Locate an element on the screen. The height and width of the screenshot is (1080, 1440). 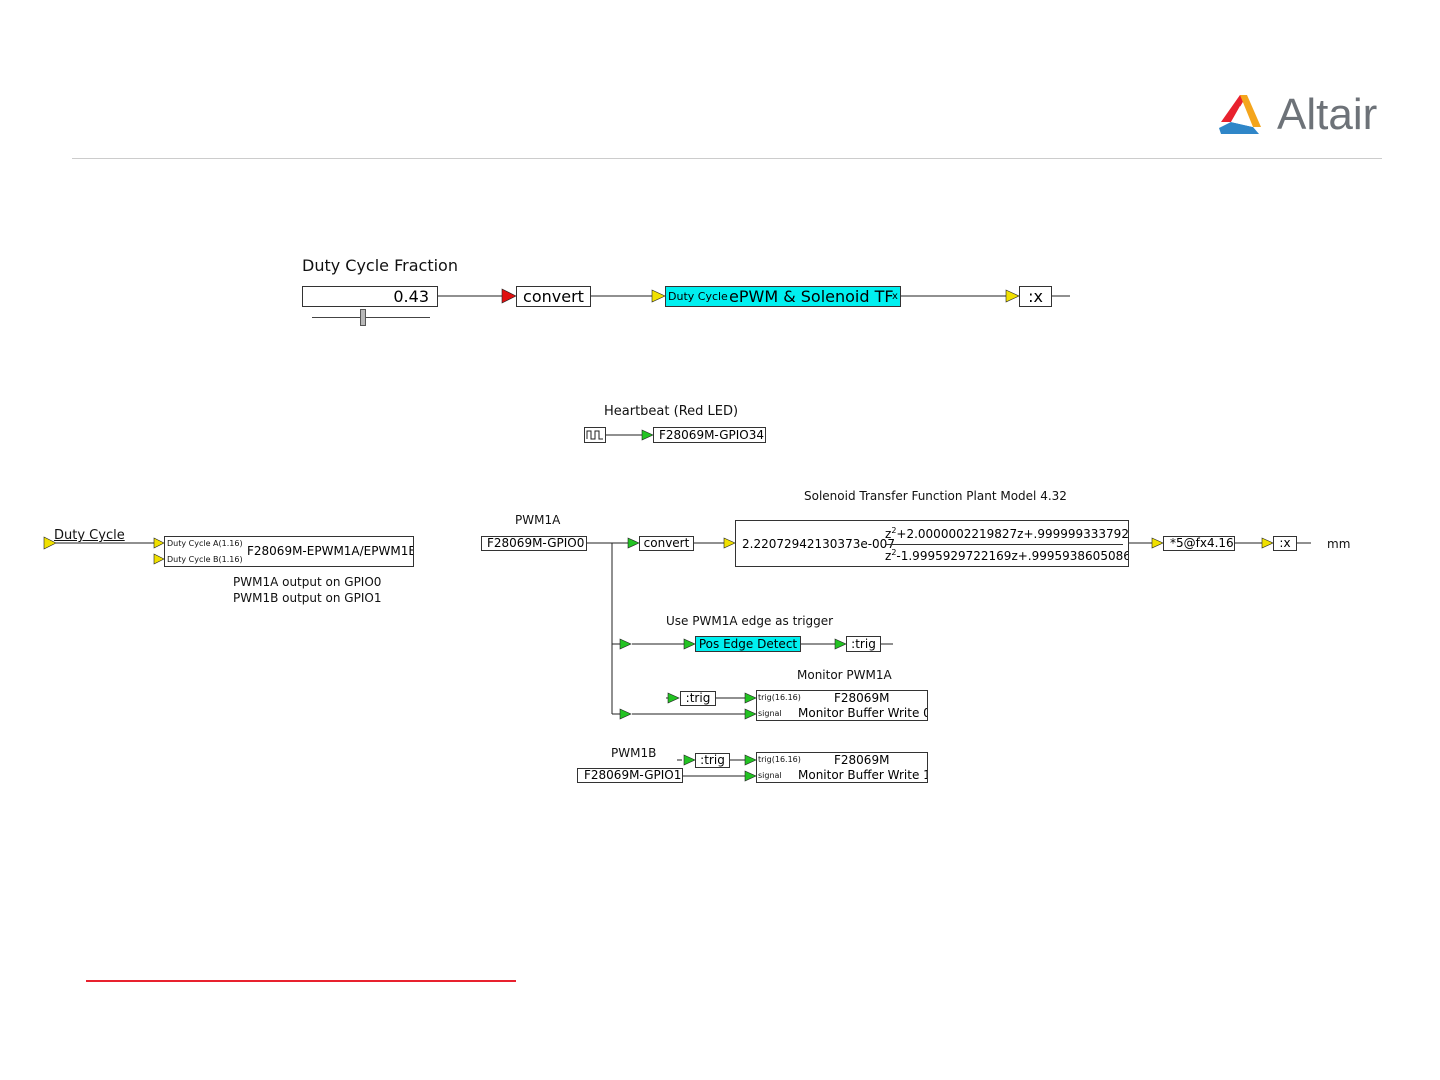
trigger-caption: Use PWM1A edge as trigger is located at coordinates (750, 621).